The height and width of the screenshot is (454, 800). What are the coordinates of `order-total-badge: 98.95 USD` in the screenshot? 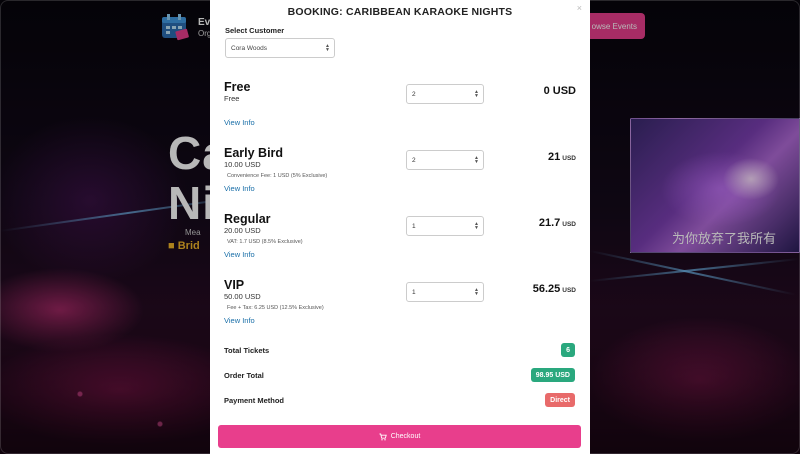 It's located at (552, 375).